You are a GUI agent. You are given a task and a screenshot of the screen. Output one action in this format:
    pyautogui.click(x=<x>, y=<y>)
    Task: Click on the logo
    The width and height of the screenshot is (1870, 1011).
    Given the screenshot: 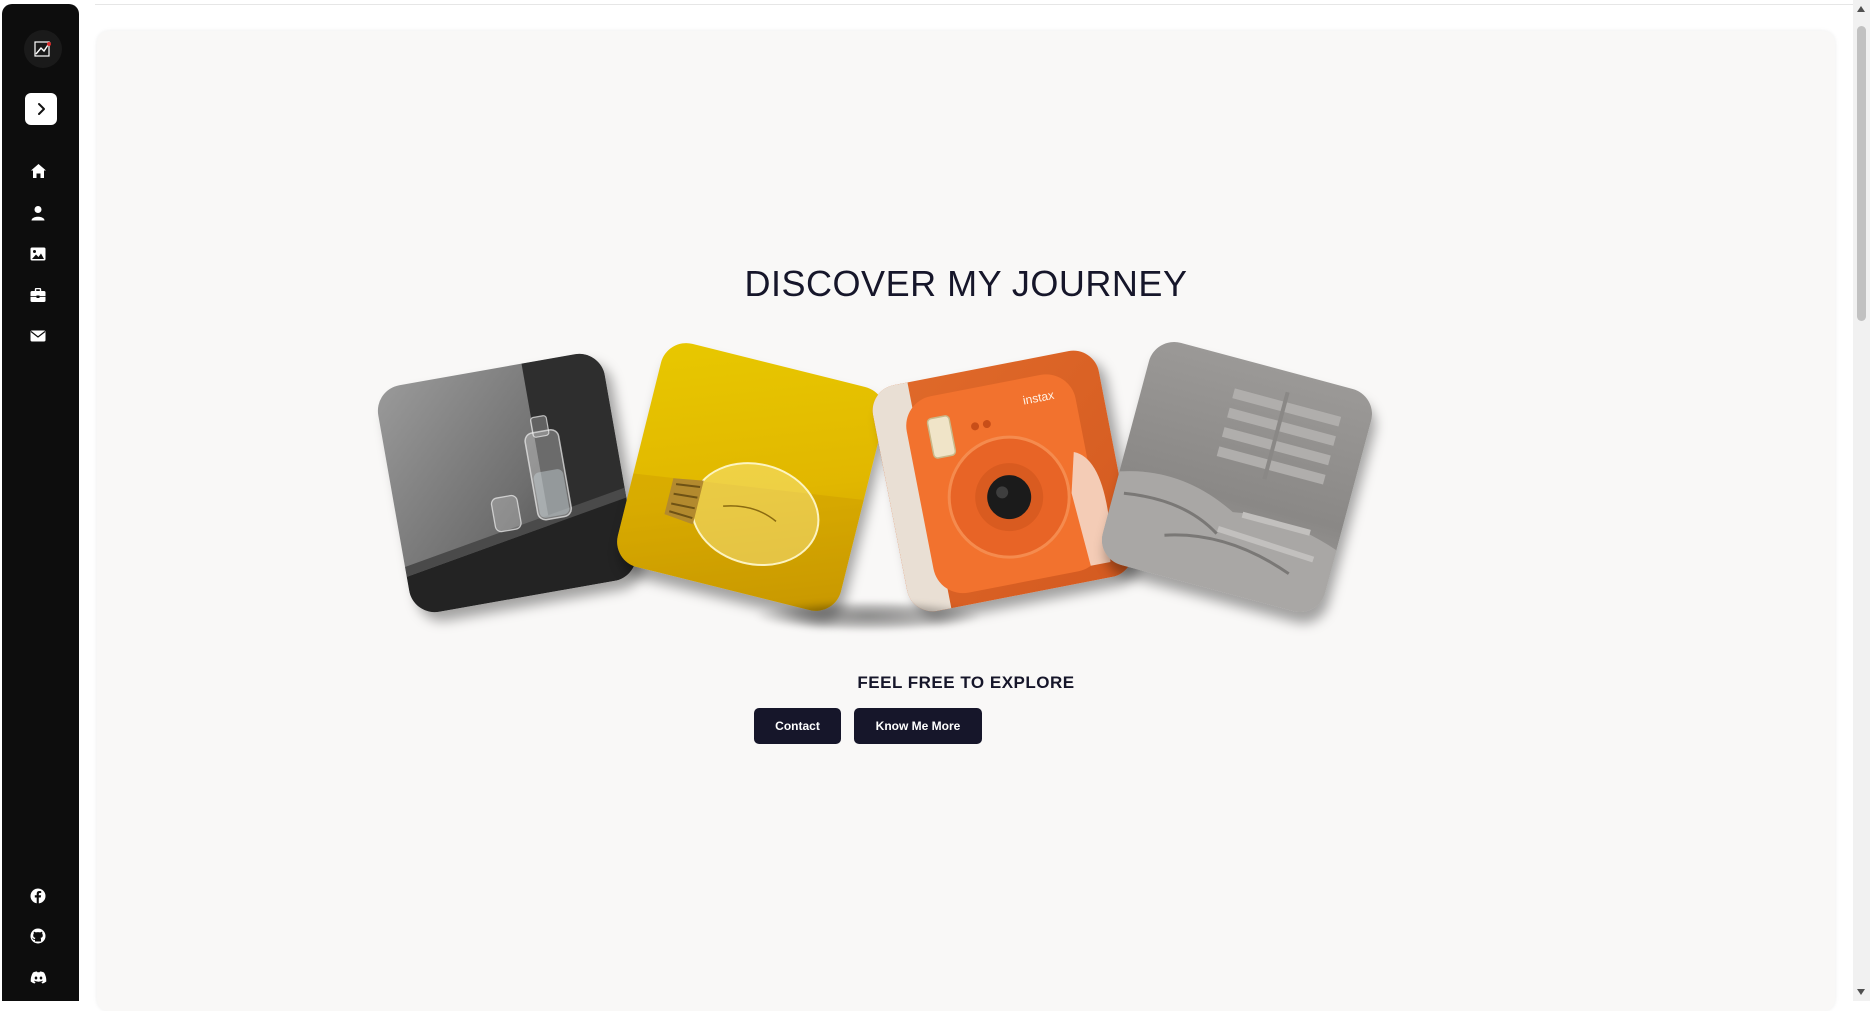 What is the action you would take?
    pyautogui.click(x=43, y=49)
    